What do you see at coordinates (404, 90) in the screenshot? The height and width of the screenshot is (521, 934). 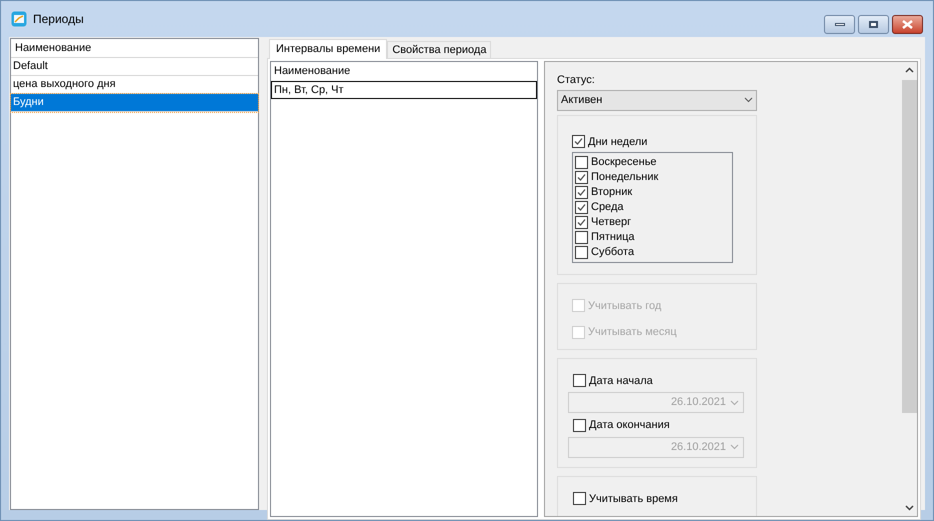 I see `list-row: Пн, Вт, Ср, Чт` at bounding box center [404, 90].